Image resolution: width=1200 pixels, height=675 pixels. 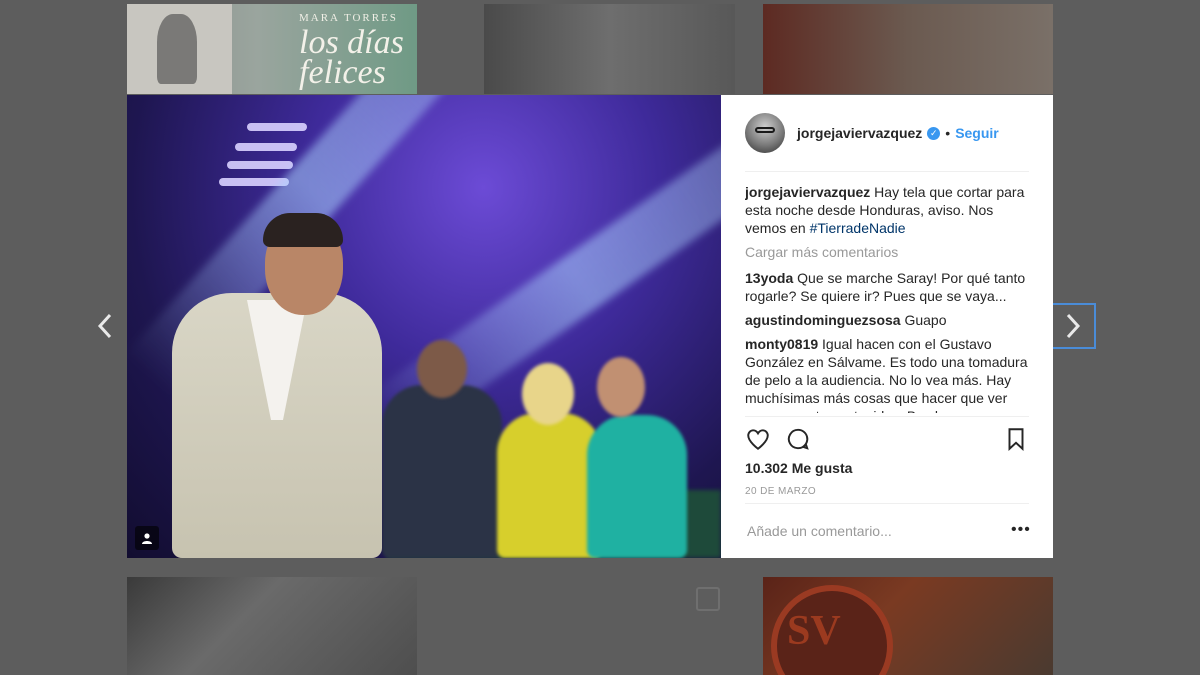 I want to click on host-hair, so click(x=303, y=230).